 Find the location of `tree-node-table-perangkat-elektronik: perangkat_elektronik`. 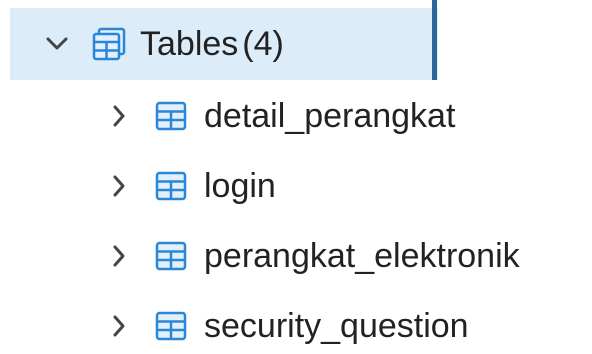

tree-node-table-perangkat-elektronik: perangkat_elektronik is located at coordinates (312, 256).